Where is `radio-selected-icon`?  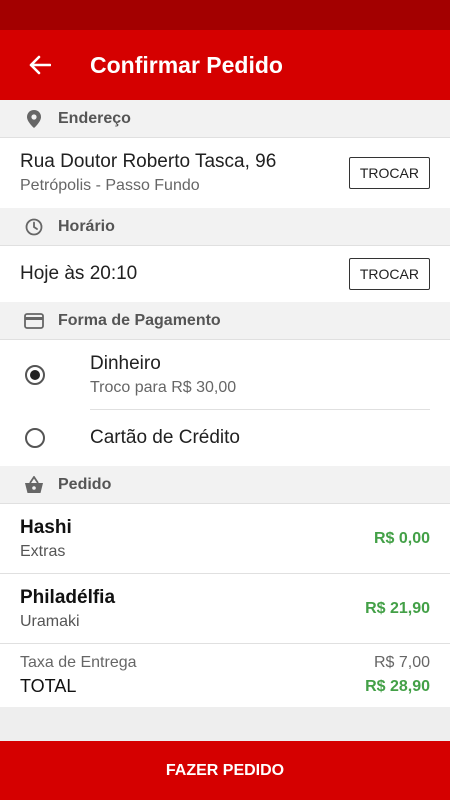 radio-selected-icon is located at coordinates (35, 375).